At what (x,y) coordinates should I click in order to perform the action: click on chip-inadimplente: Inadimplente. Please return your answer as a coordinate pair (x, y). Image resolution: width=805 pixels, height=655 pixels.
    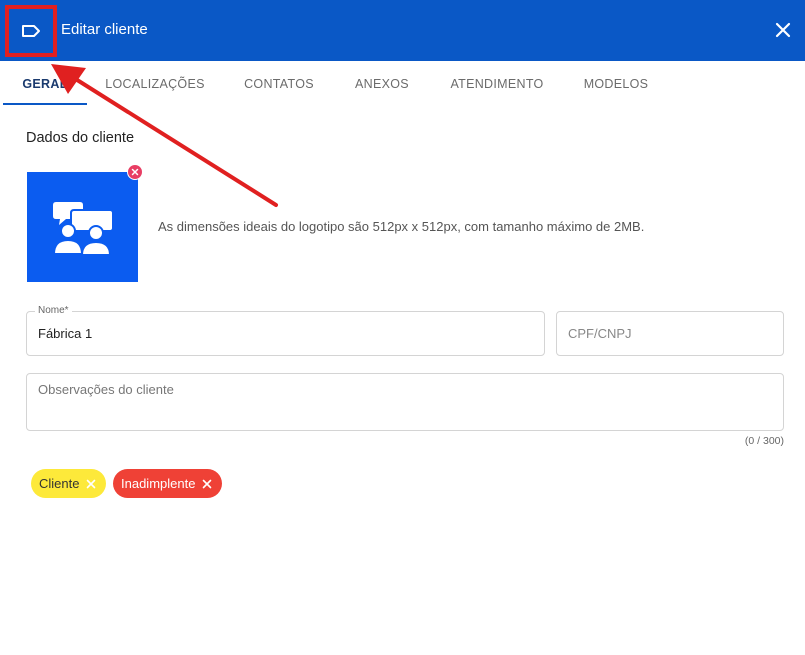
    Looking at the image, I should click on (168, 483).